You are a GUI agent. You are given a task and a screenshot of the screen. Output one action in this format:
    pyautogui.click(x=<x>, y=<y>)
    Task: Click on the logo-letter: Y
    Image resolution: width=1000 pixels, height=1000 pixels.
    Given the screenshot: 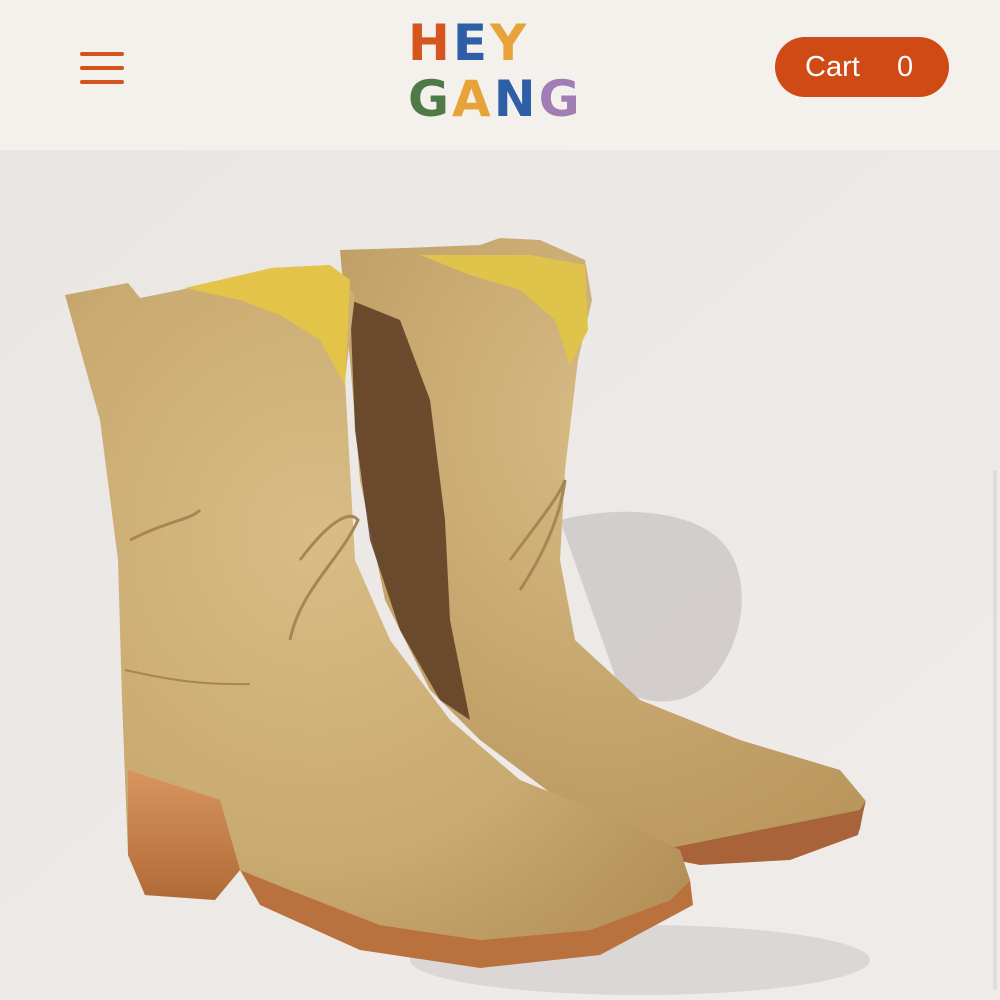 What is the action you would take?
    pyautogui.click(x=510, y=43)
    